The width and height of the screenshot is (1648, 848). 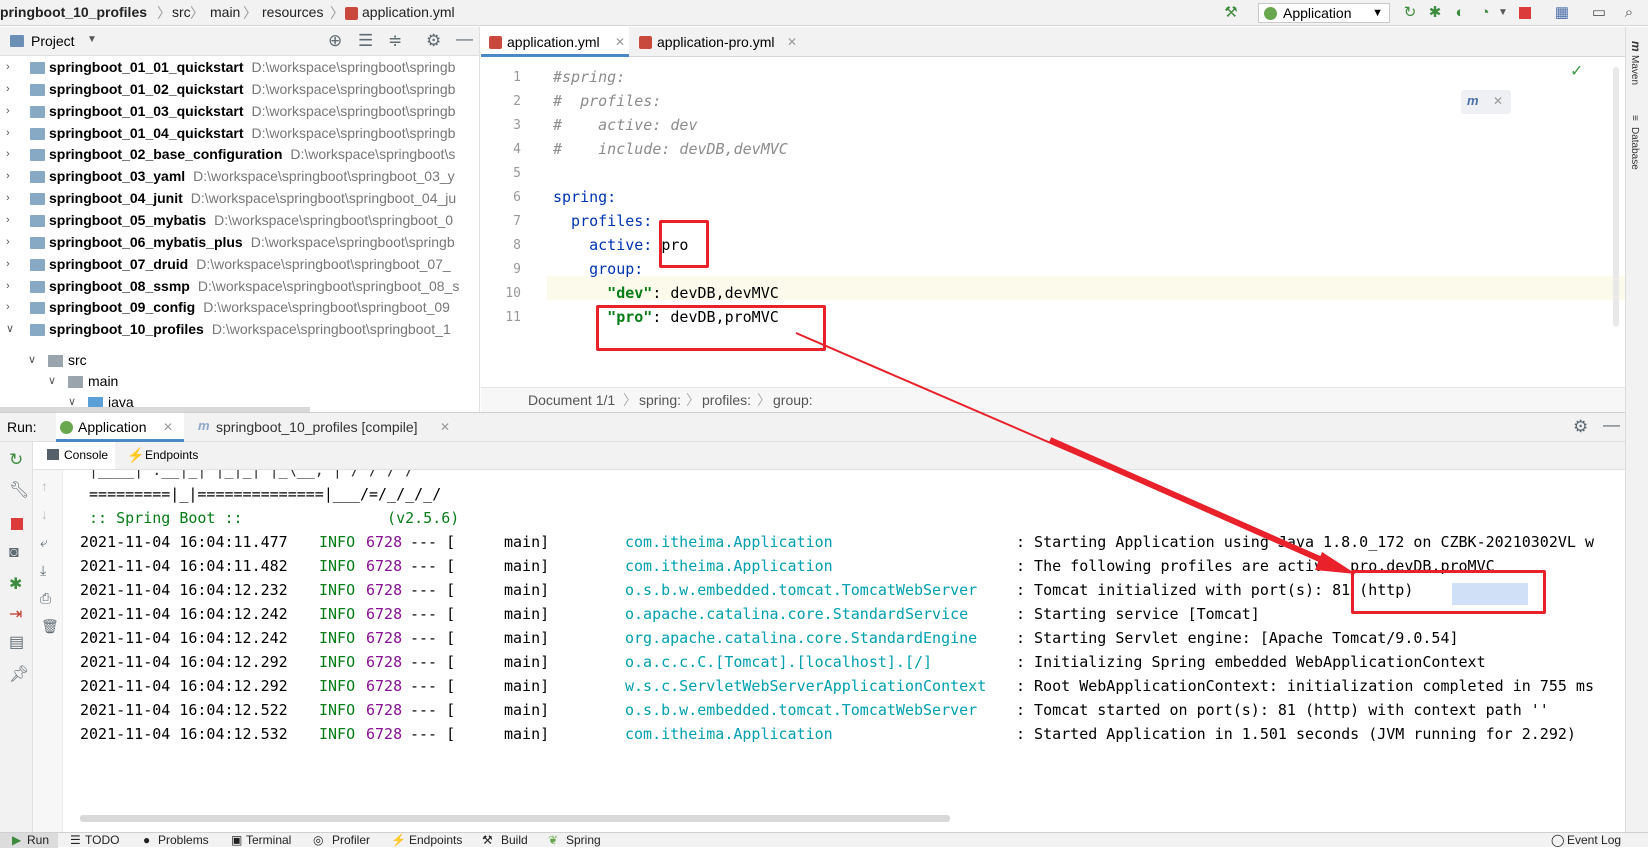 What do you see at coordinates (147, 840) in the screenshot?
I see `problems-icon: ●` at bounding box center [147, 840].